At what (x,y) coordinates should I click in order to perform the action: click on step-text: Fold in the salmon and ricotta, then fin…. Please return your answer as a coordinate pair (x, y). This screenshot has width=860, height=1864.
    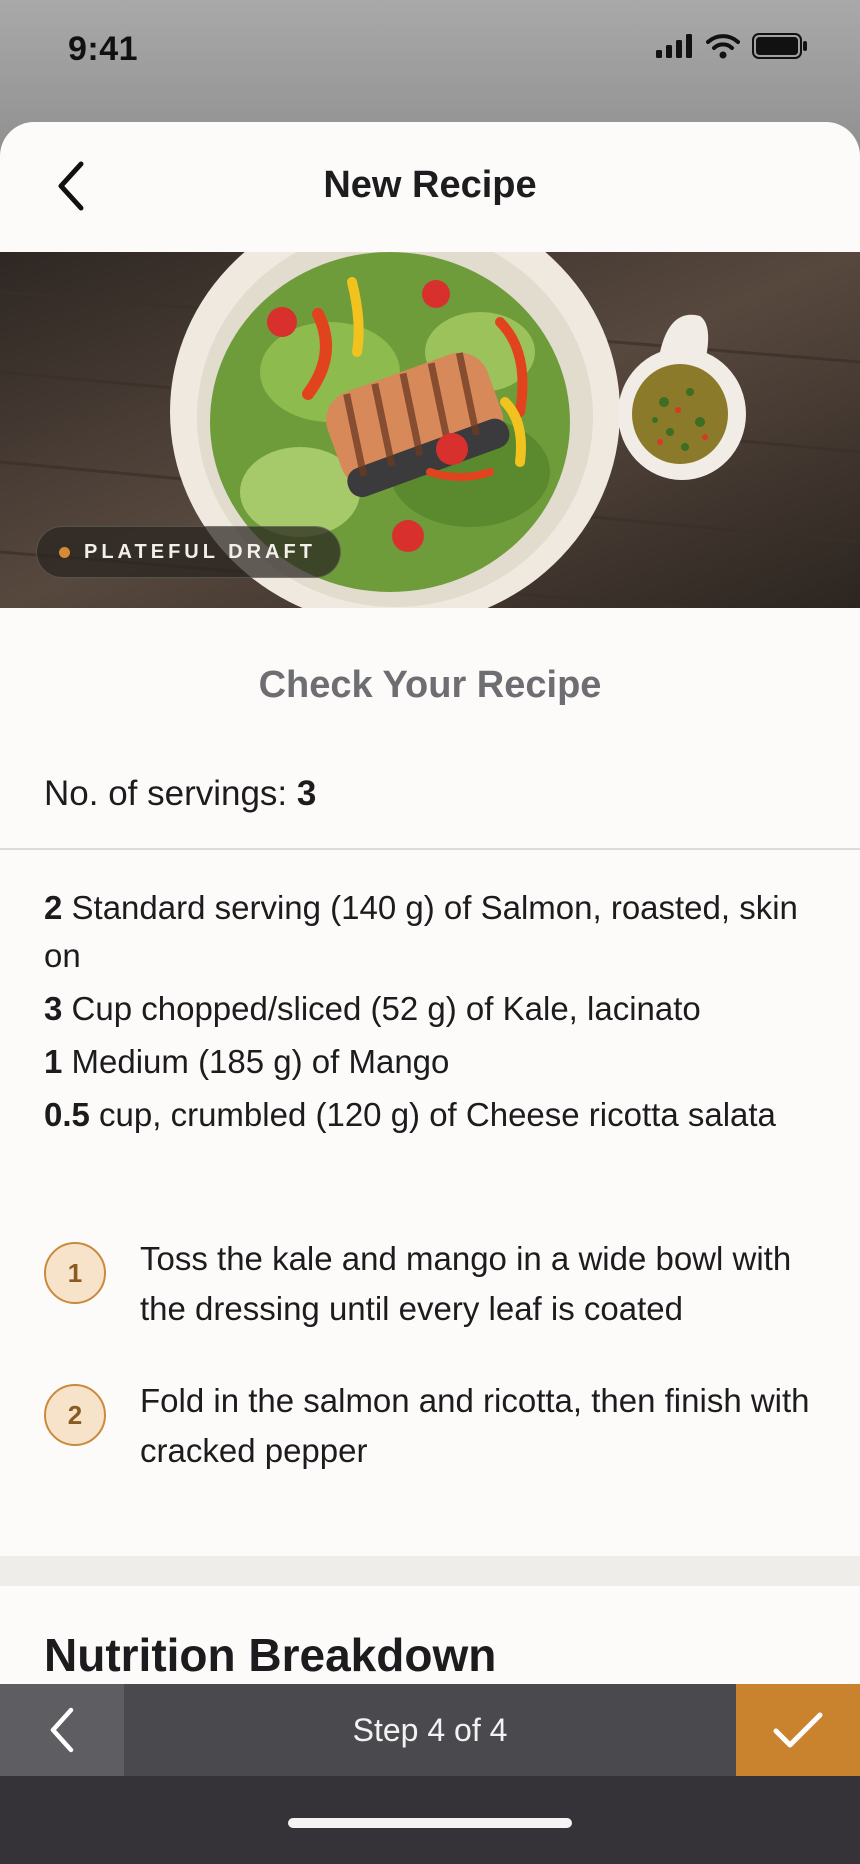
    Looking at the image, I should click on (475, 1425).